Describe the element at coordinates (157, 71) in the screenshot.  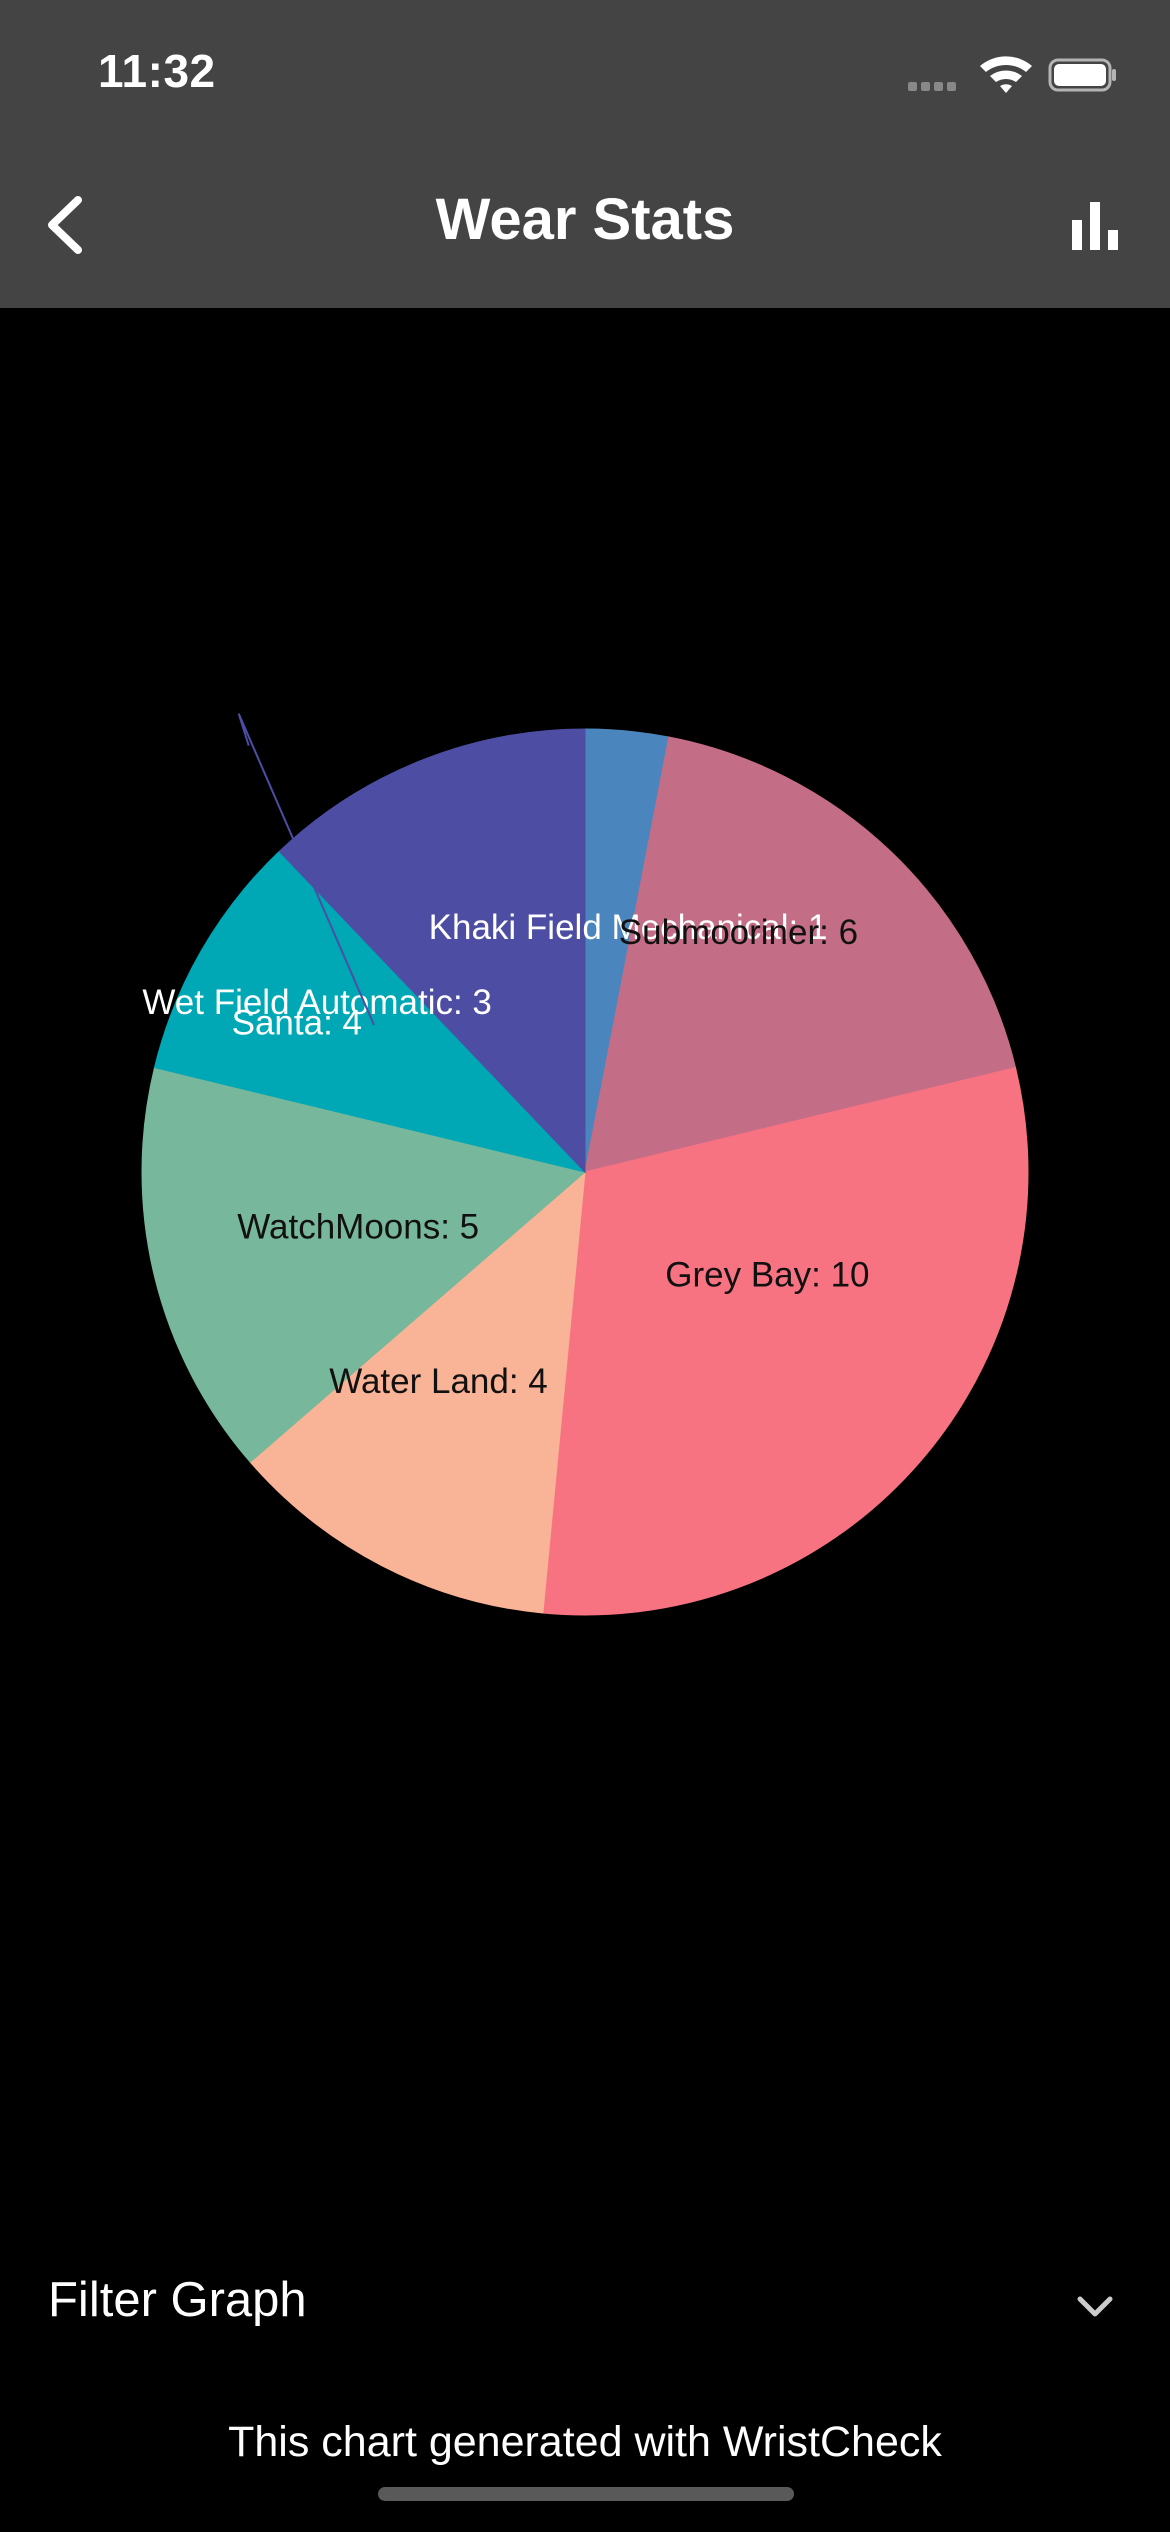
I see `status-time: 11:32` at that location.